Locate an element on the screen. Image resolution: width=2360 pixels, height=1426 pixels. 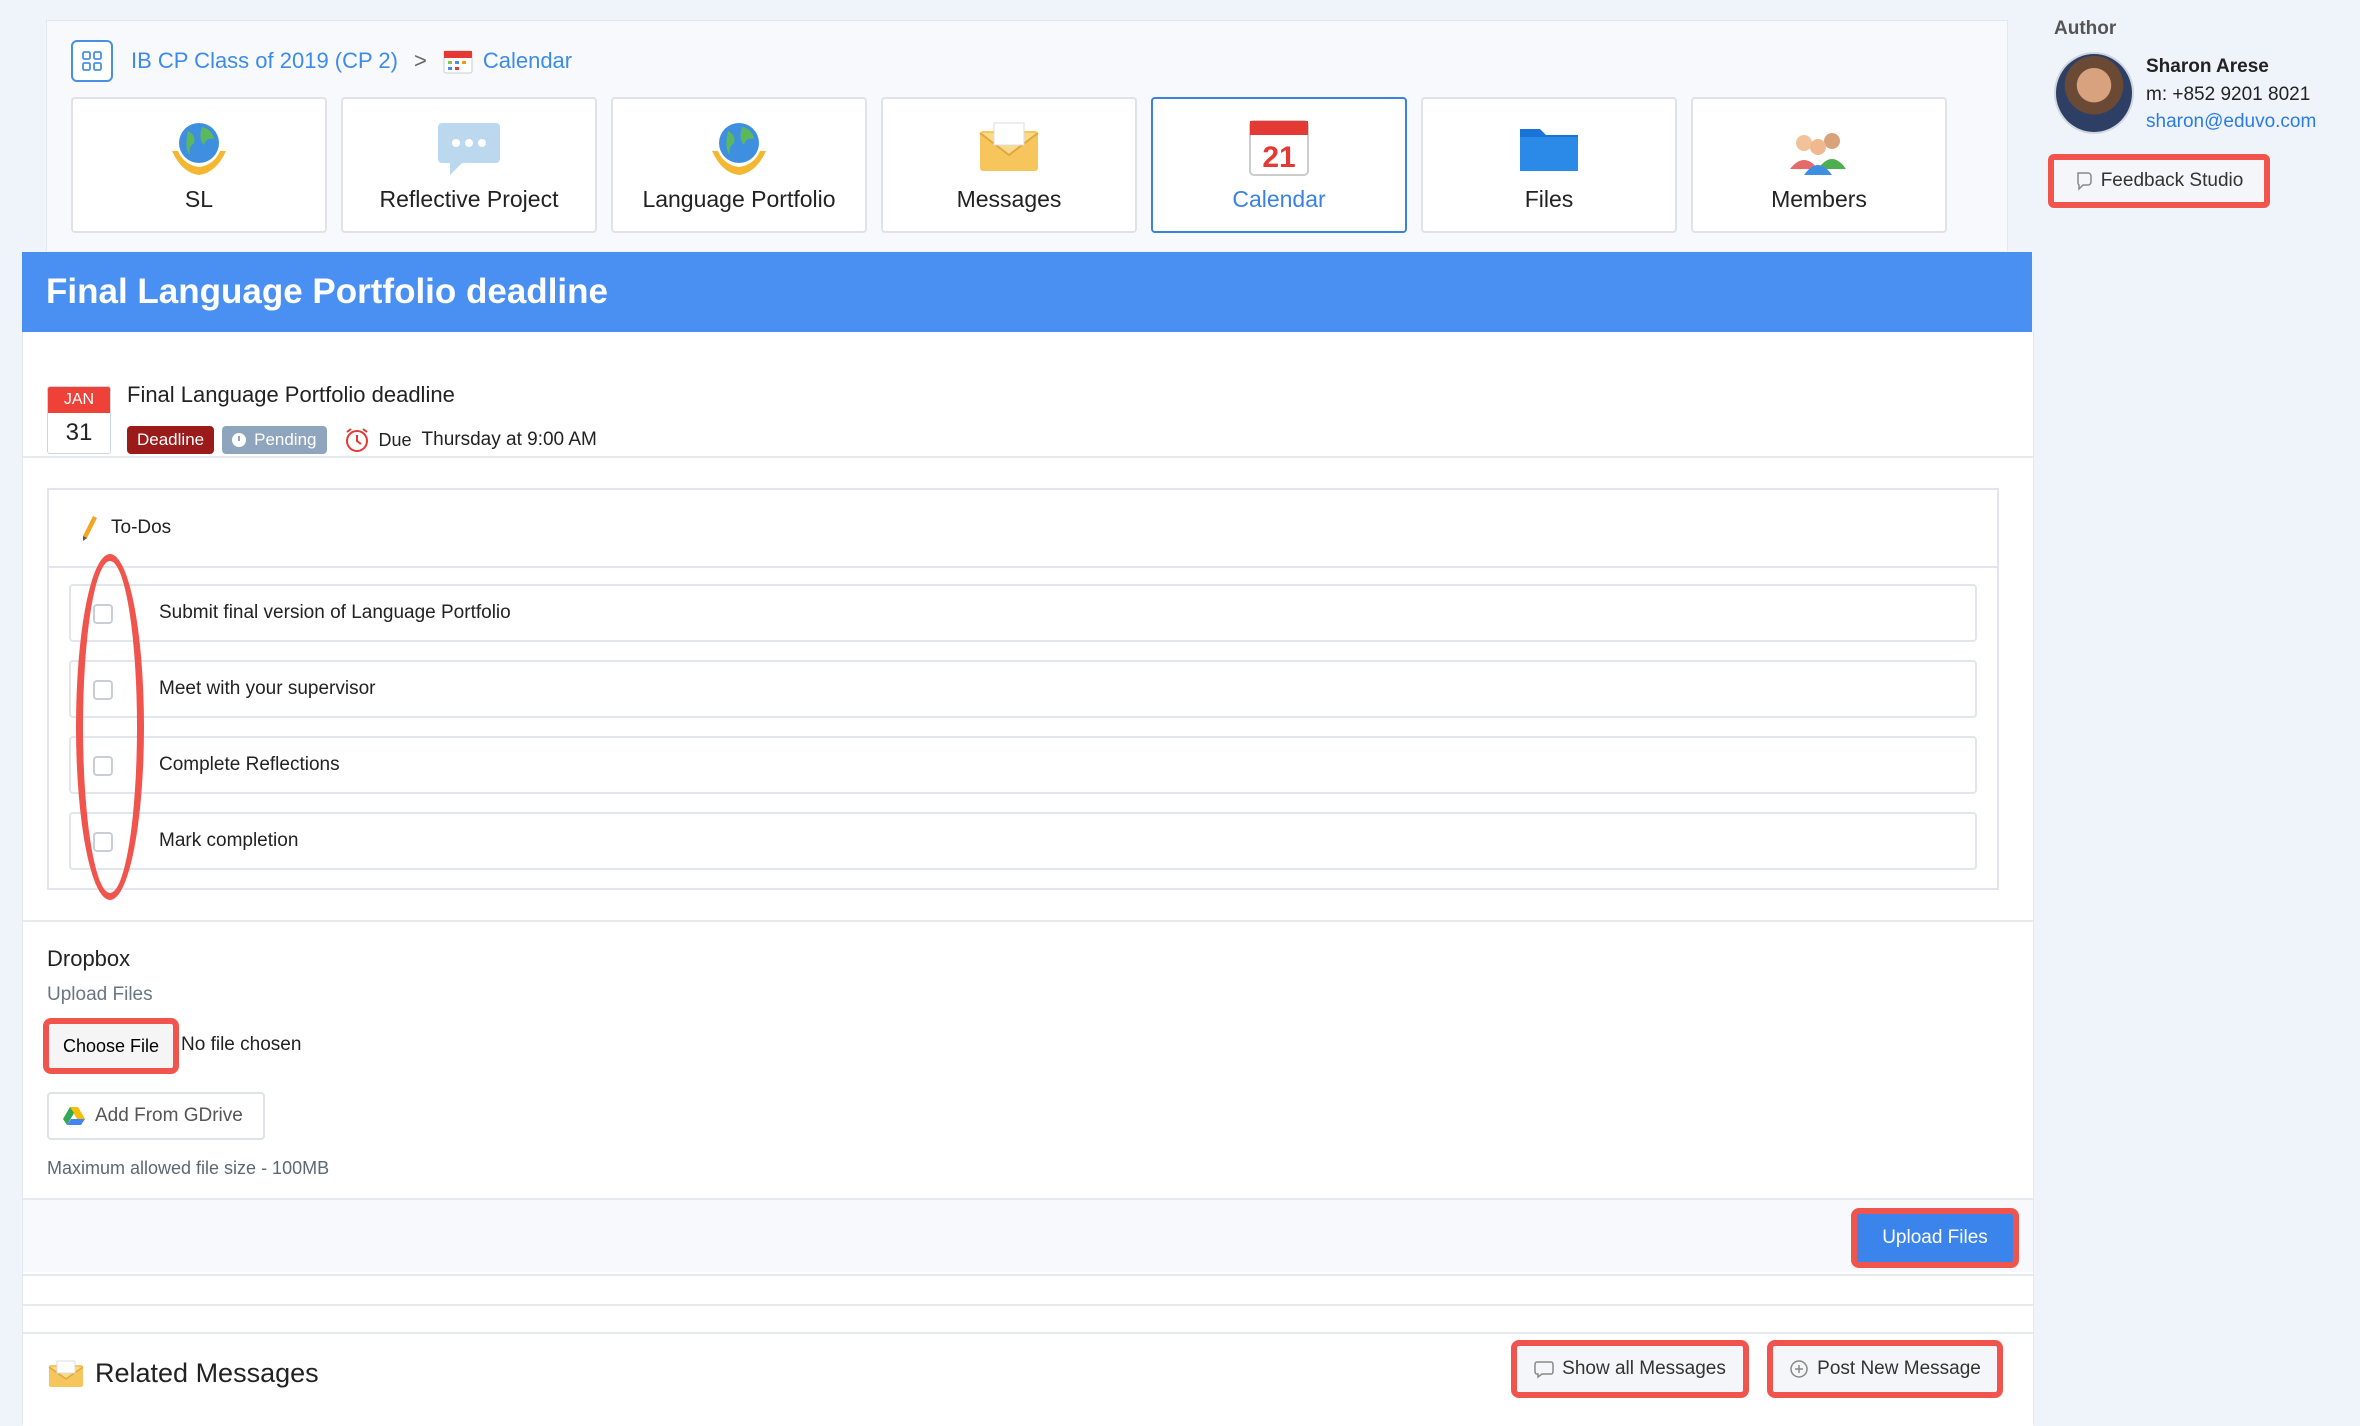
feedback-icon is located at coordinates (2084, 181).